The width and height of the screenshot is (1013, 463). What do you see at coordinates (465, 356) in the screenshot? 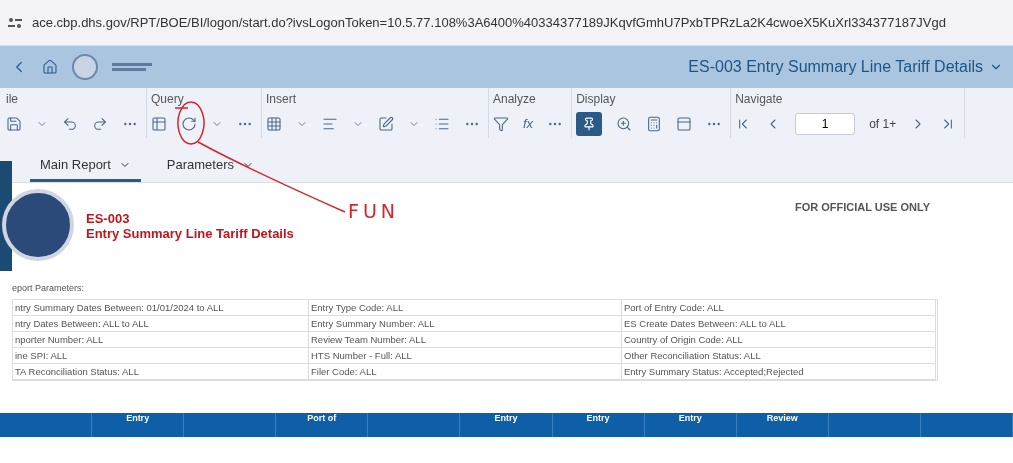
I see `parameter-cell: HTS Number - Full: ALL` at bounding box center [465, 356].